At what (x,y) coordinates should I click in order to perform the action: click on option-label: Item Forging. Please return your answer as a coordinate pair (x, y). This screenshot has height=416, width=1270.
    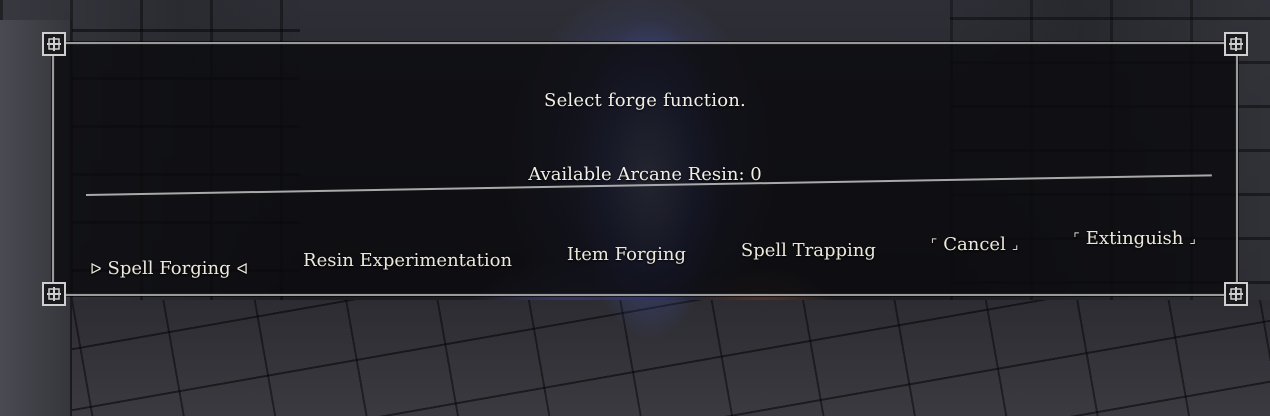
    Looking at the image, I should click on (626, 254).